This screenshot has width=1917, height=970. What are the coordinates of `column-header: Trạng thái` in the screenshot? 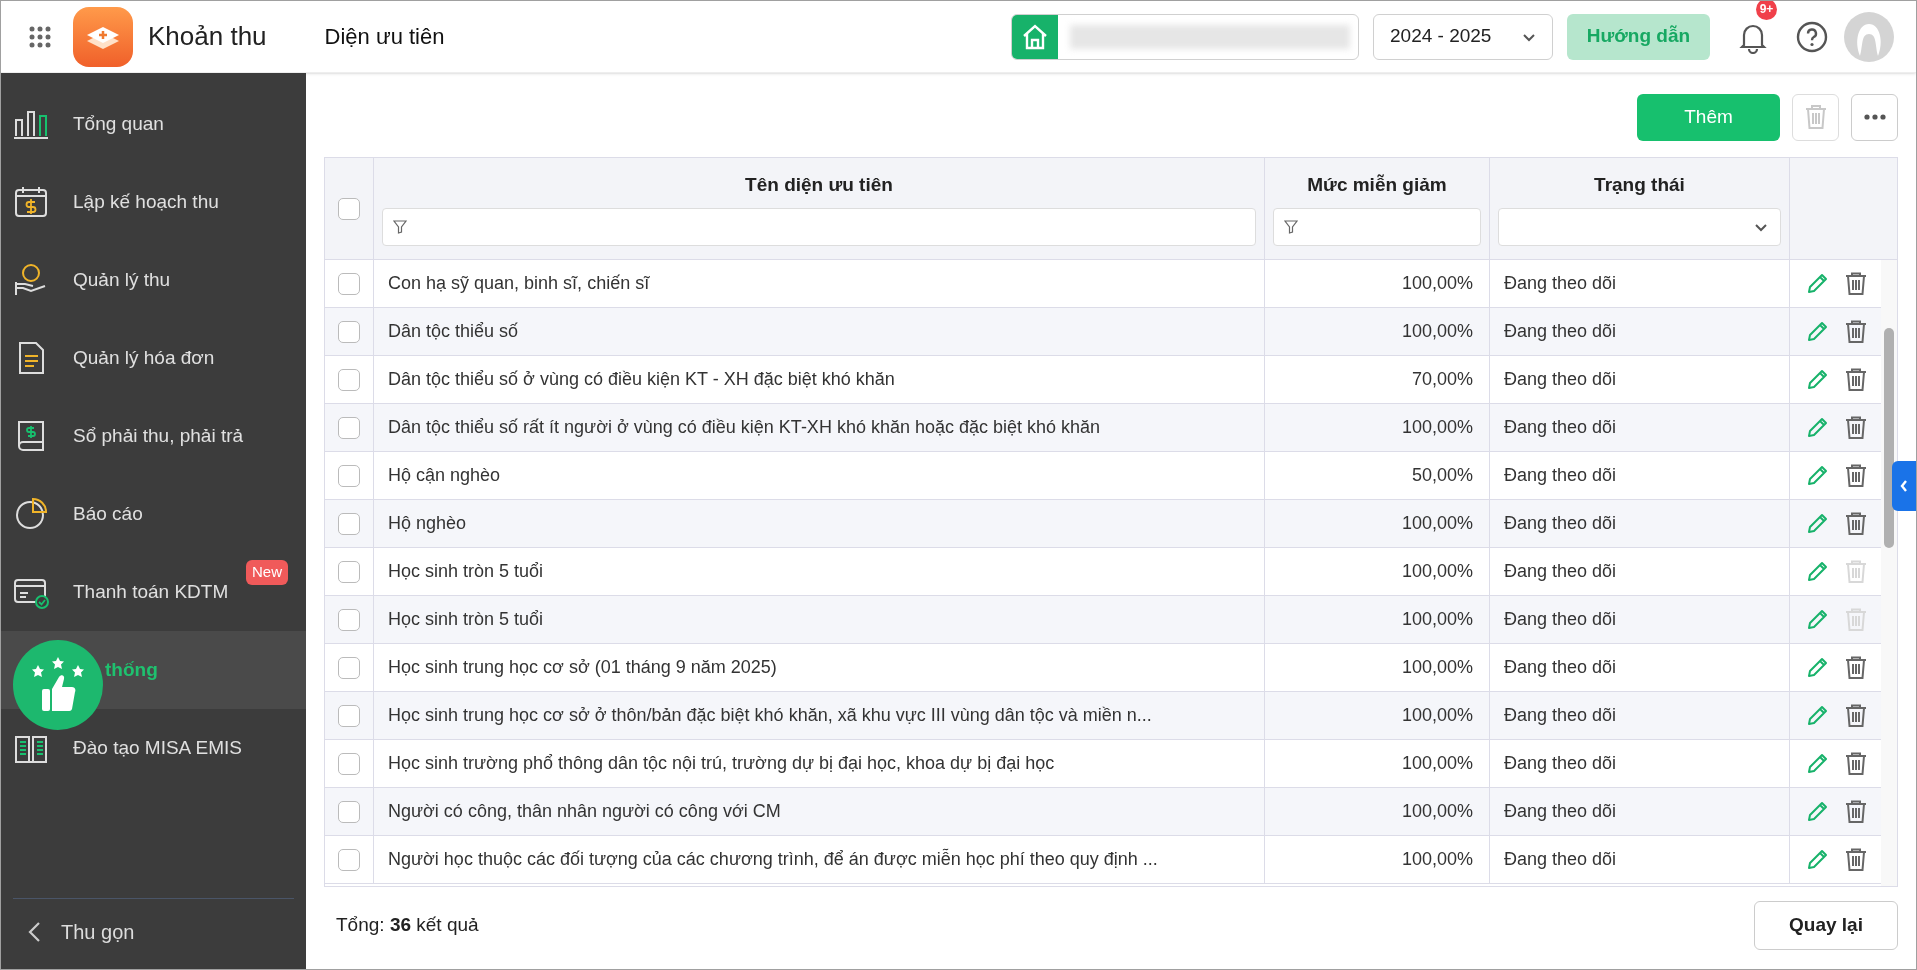 It's located at (1639, 185).